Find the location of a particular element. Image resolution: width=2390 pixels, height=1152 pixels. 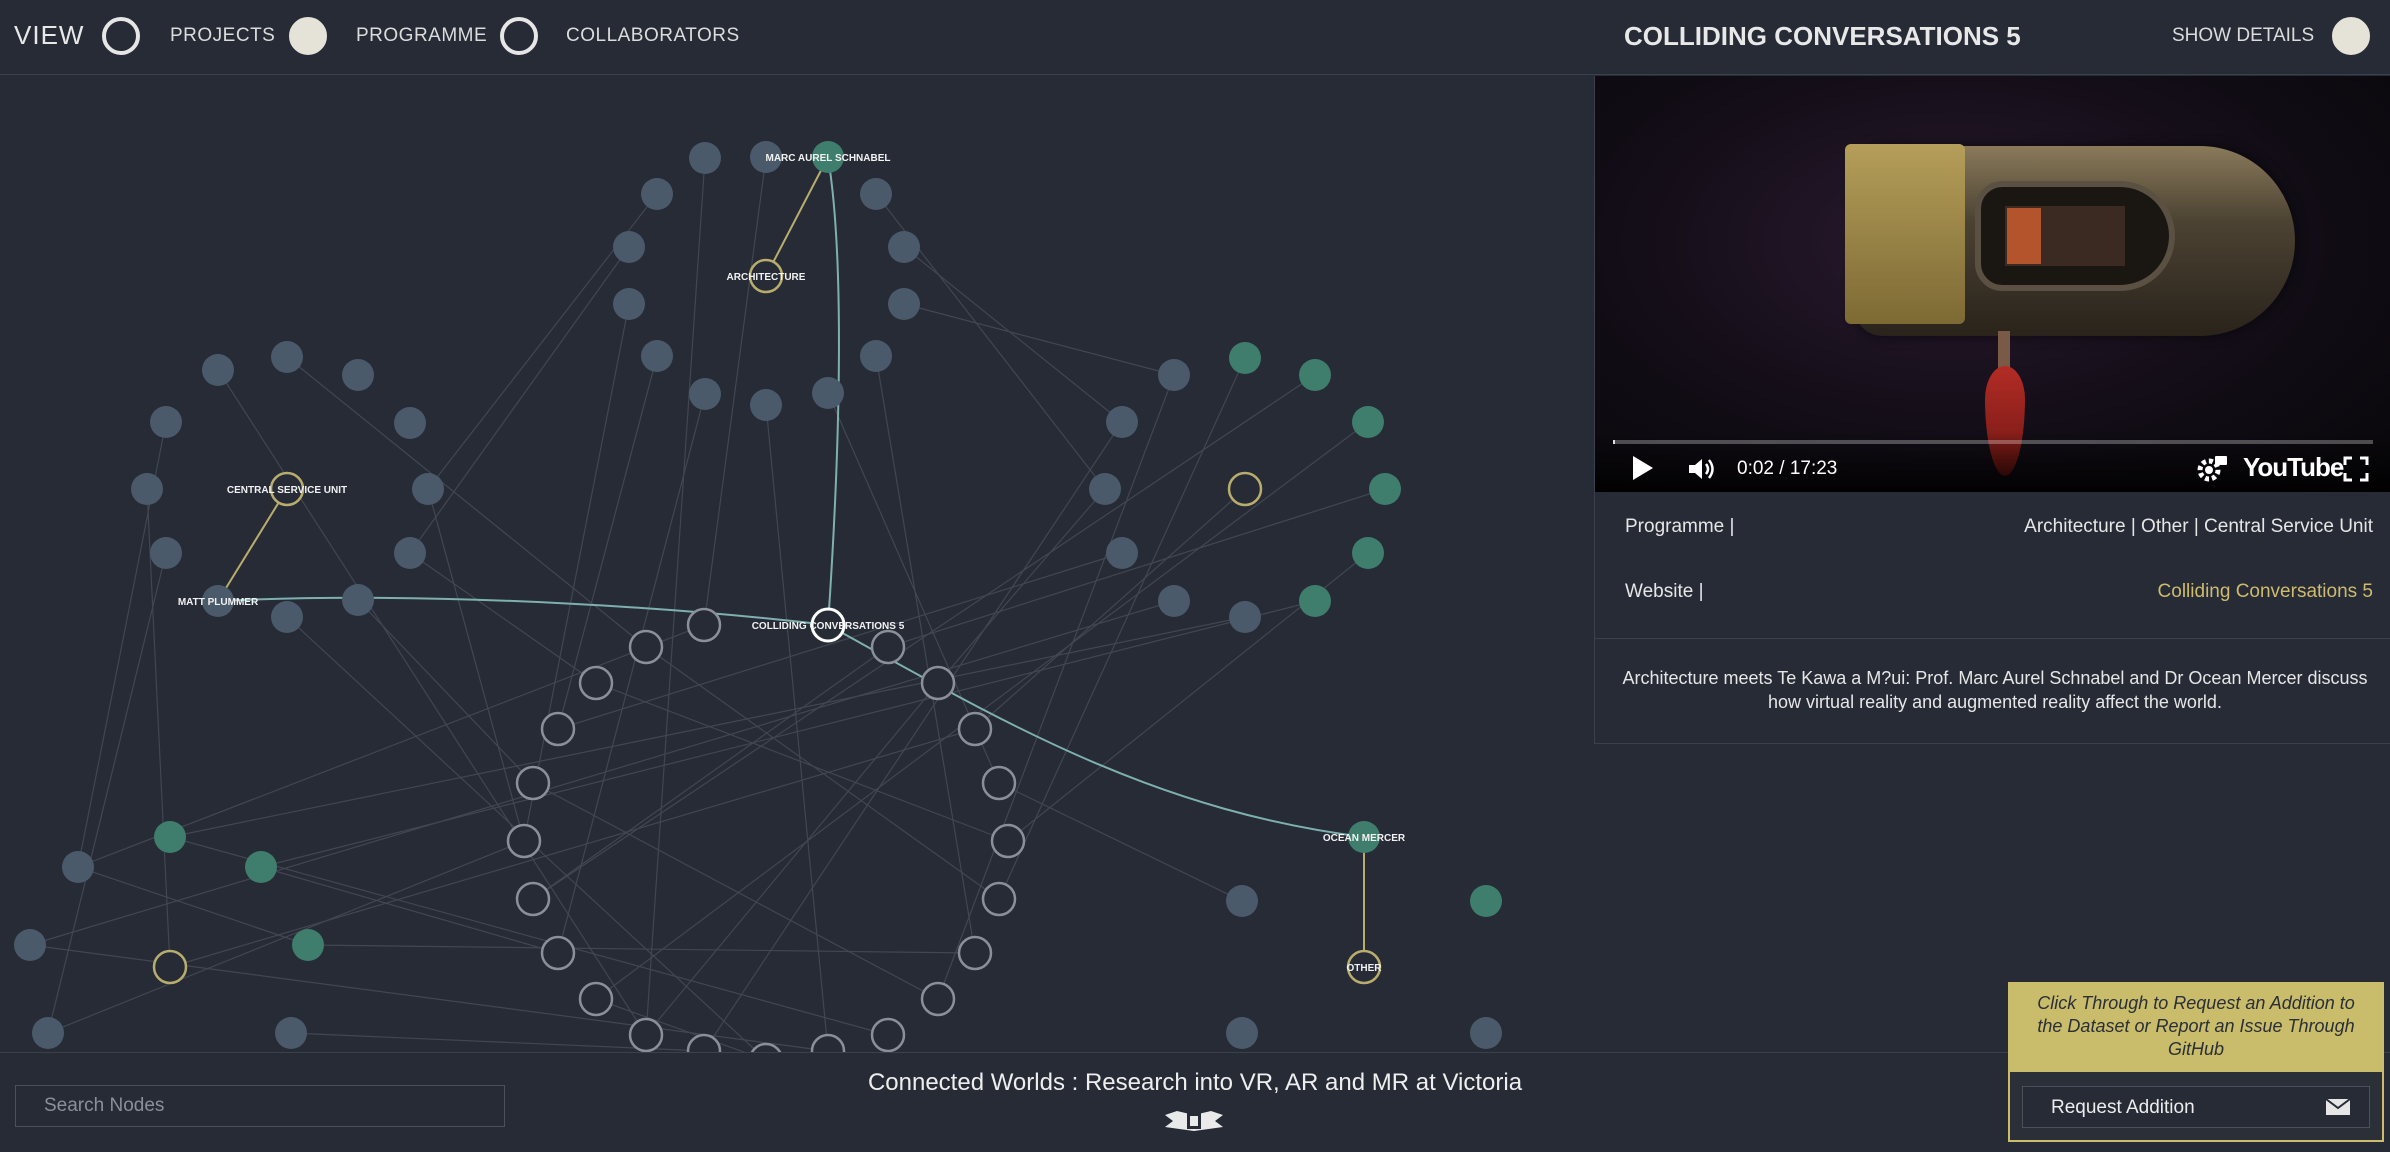

website-link: Colliding Conversations 5 is located at coordinates (2265, 592).